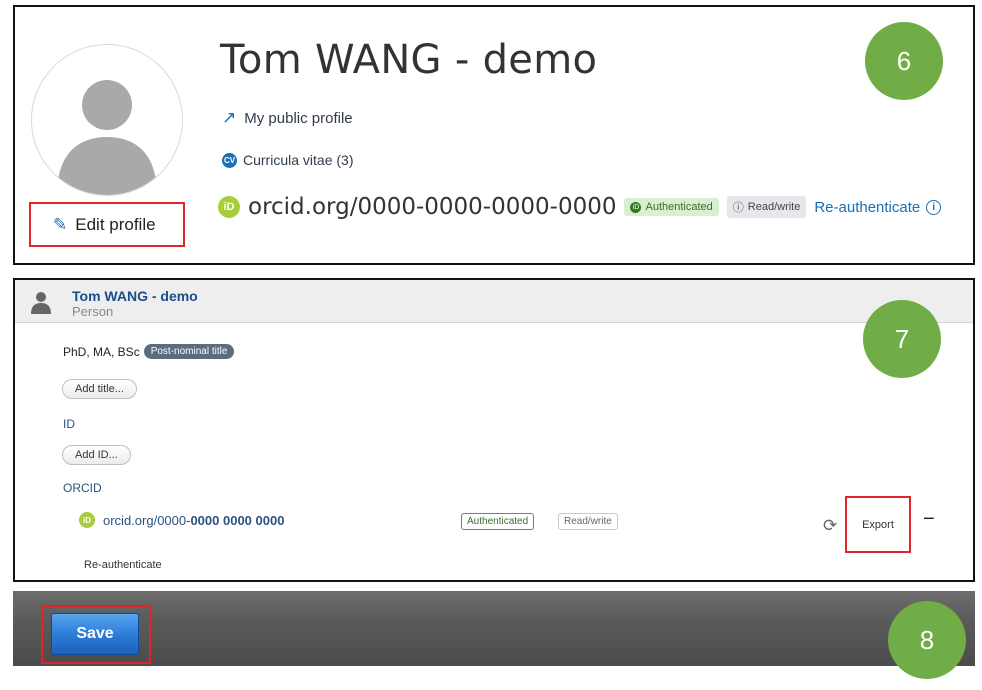 The width and height of the screenshot is (982, 690). I want to click on curricula-vitae-label: Curricula vitae (3), so click(298, 160).